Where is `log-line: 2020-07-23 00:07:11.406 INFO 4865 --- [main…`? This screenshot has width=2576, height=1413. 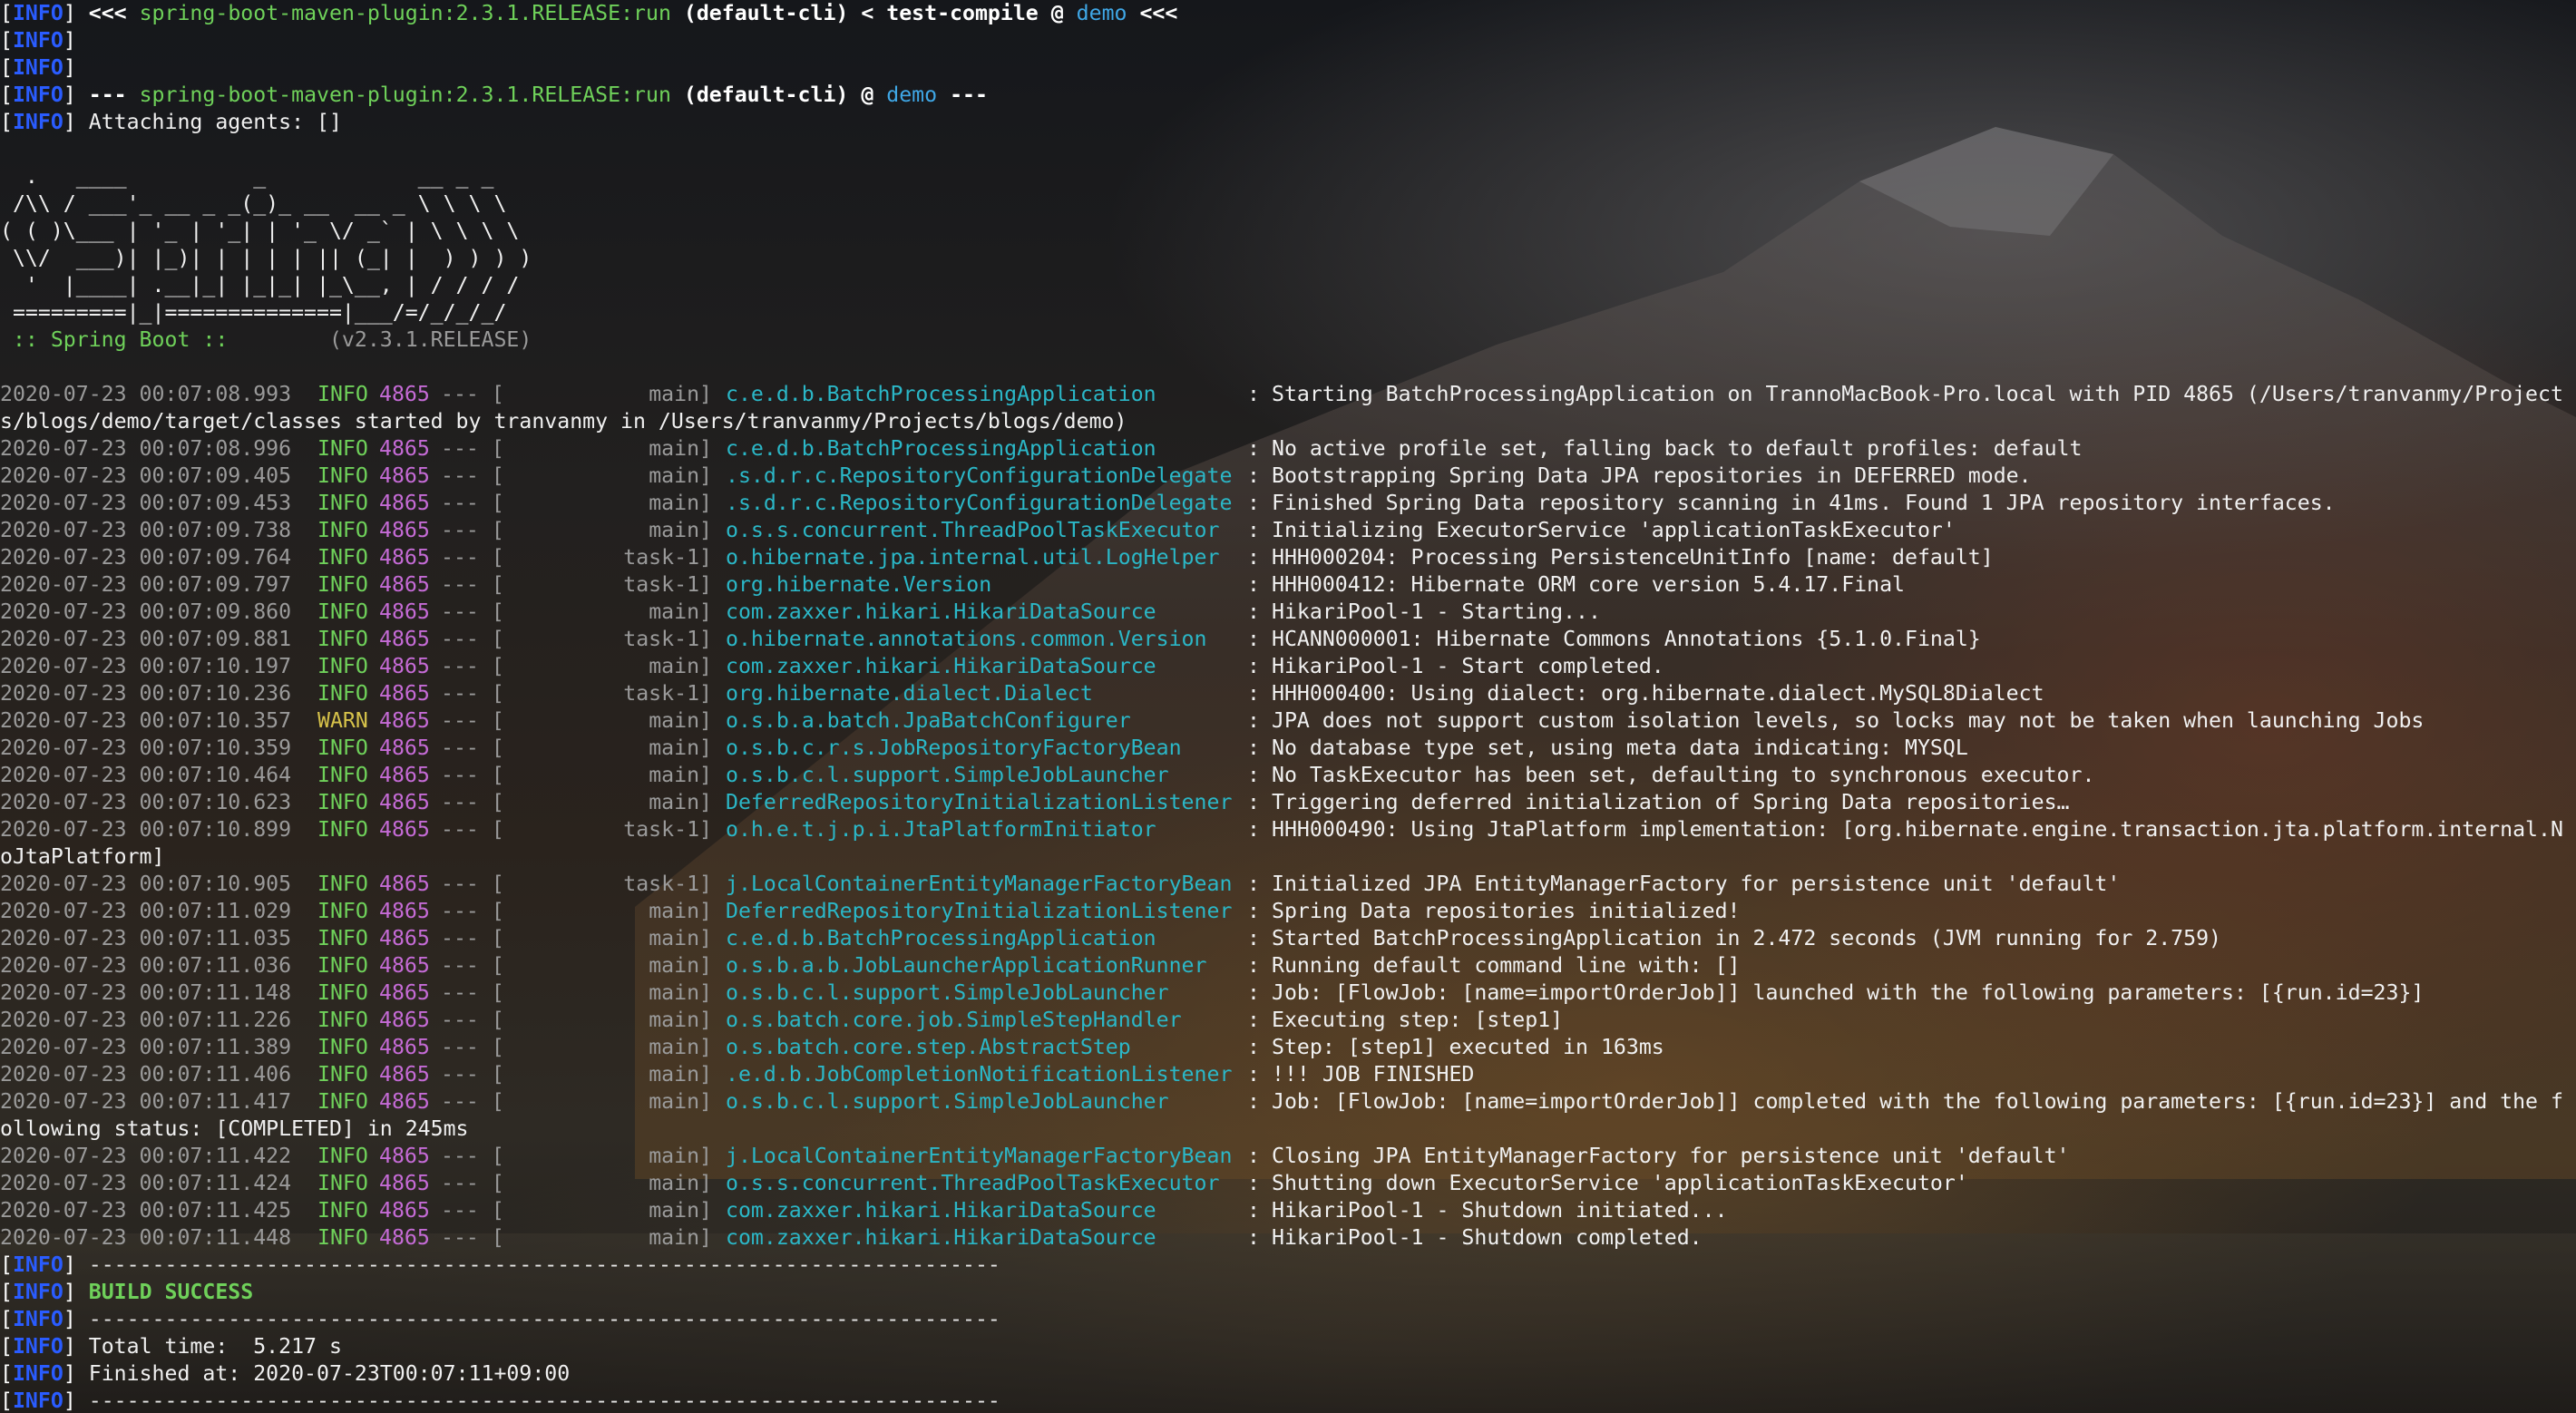 log-line: 2020-07-23 00:07:11.406 INFO 4865 --- [main… is located at coordinates (1288, 1074).